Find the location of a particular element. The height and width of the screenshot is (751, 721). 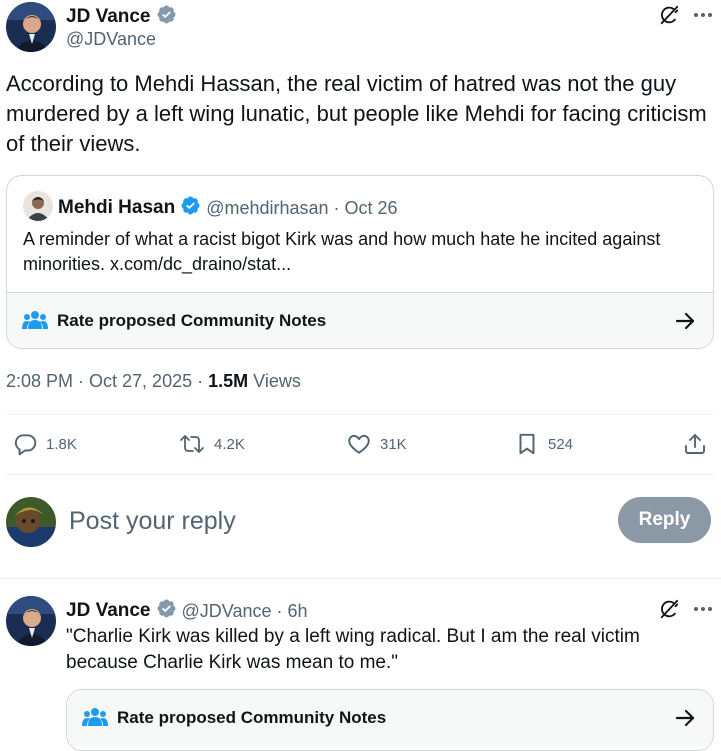

community-notes-bar: Rate proposed Community Notes is located at coordinates (360, 320).